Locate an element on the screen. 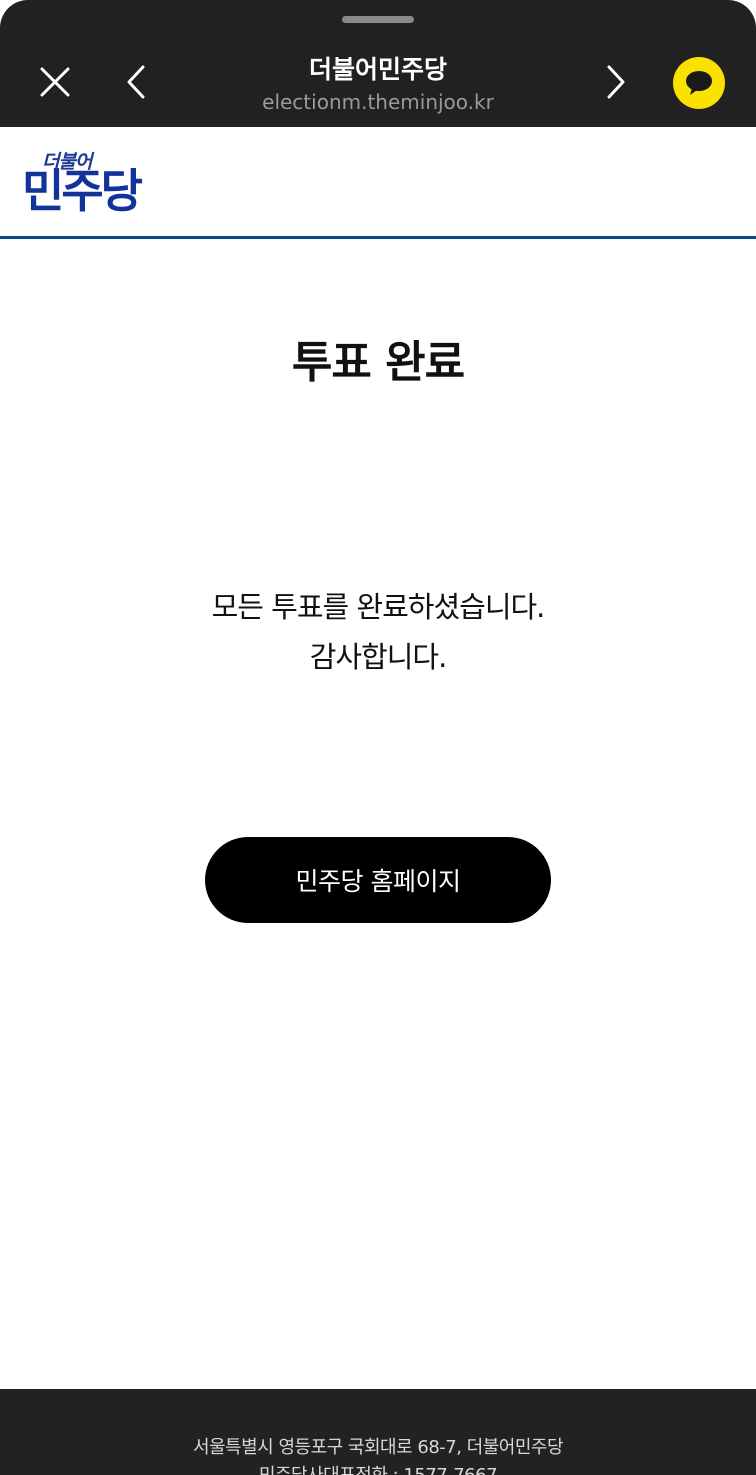  close-button is located at coordinates (55, 82).